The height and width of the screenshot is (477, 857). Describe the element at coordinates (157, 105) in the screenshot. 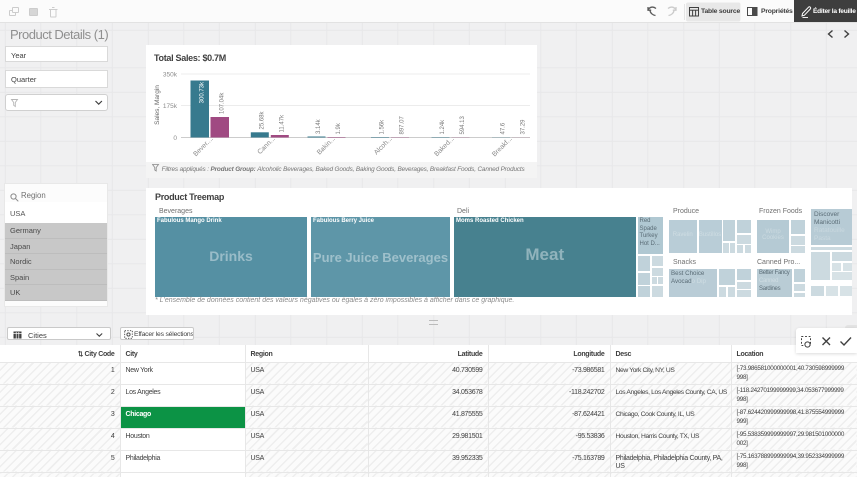

I see `svg-text: Sales, Margin` at that location.